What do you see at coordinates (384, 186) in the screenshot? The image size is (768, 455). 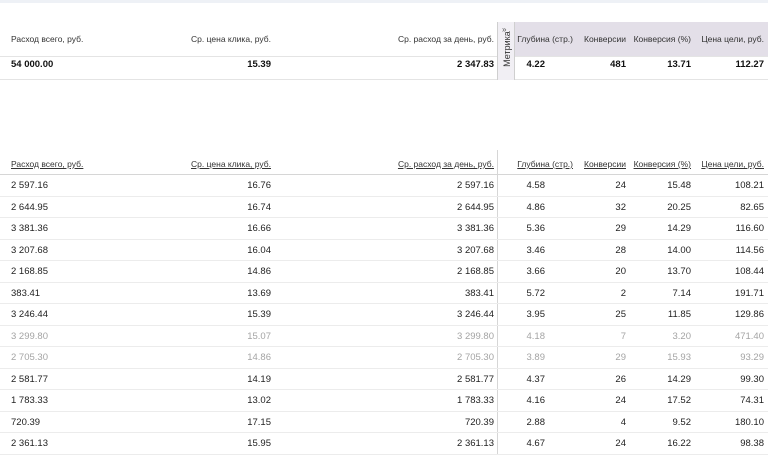 I see `table-row: 2 597.16 16.76 2 597.16 4.58 24 15.48 108.21` at bounding box center [384, 186].